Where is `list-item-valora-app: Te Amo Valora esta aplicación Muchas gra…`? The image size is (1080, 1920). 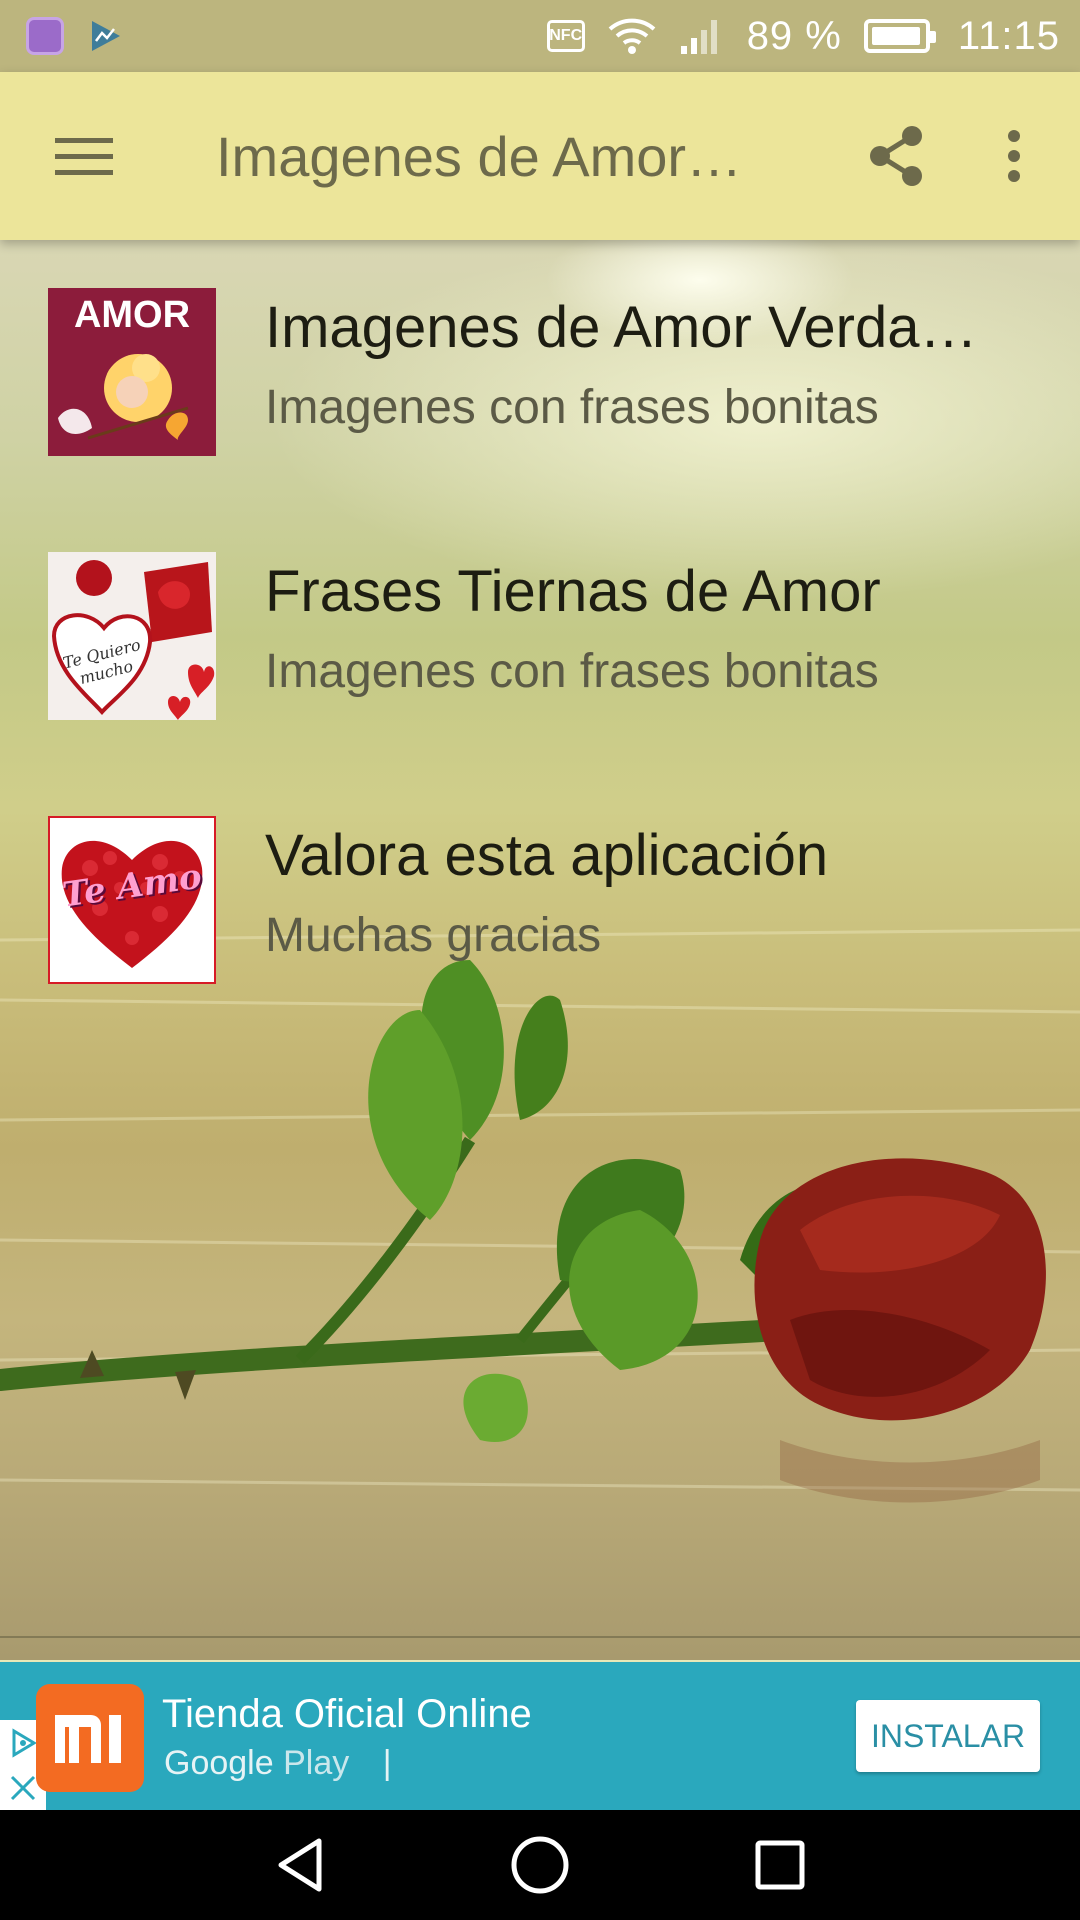
list-item-valora-app: Te Amo Valora esta aplicación Muchas gra… is located at coordinates (540, 900).